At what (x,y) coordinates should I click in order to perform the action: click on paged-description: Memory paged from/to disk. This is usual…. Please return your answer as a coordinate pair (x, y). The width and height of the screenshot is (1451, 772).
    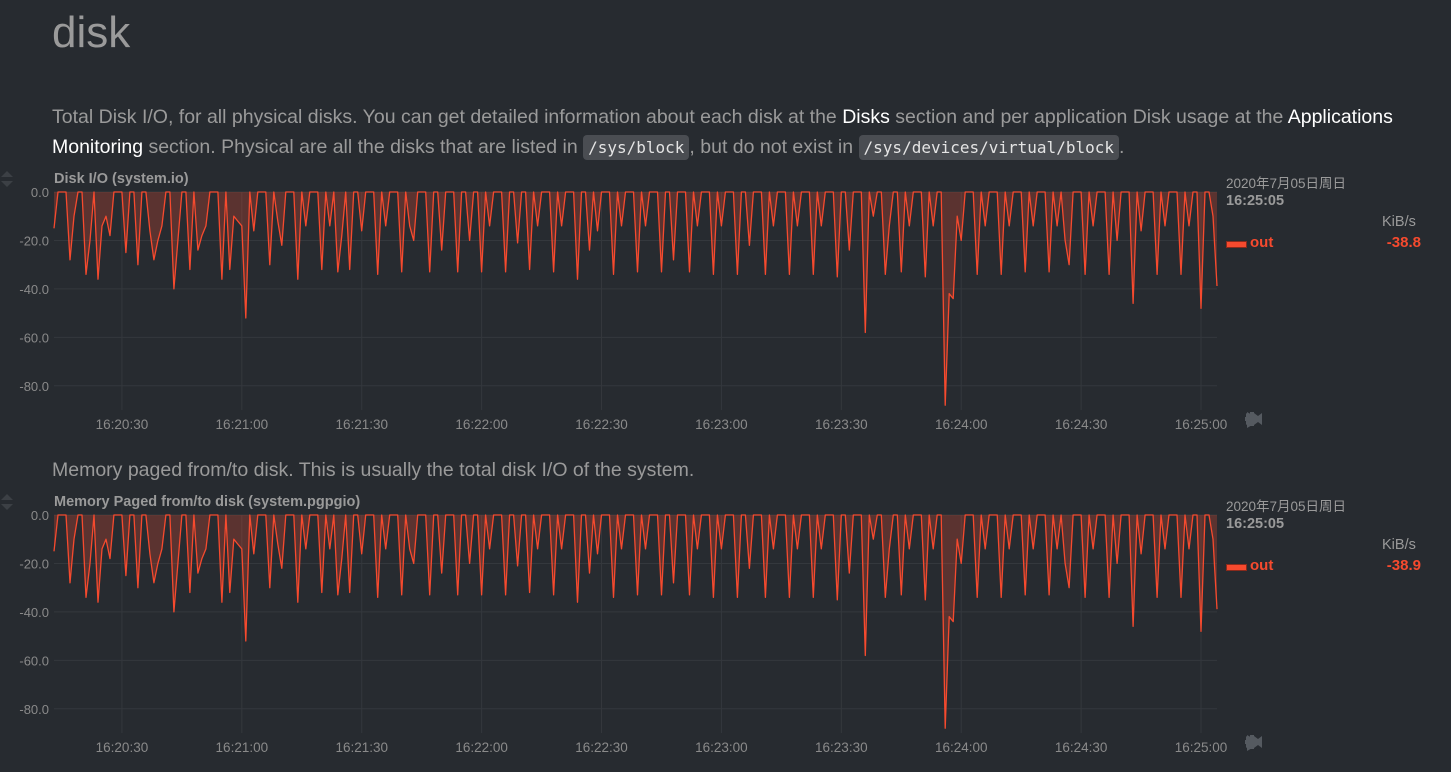
    Looking at the image, I should click on (373, 470).